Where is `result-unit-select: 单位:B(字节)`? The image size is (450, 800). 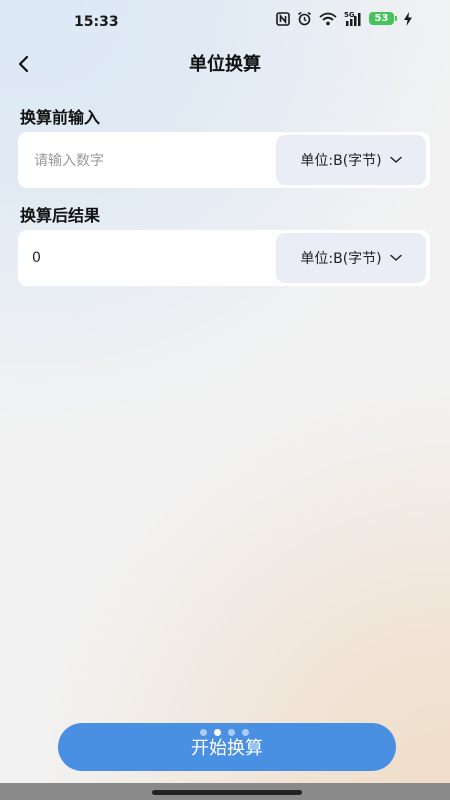 result-unit-select: 单位:B(字节) is located at coordinates (351, 258).